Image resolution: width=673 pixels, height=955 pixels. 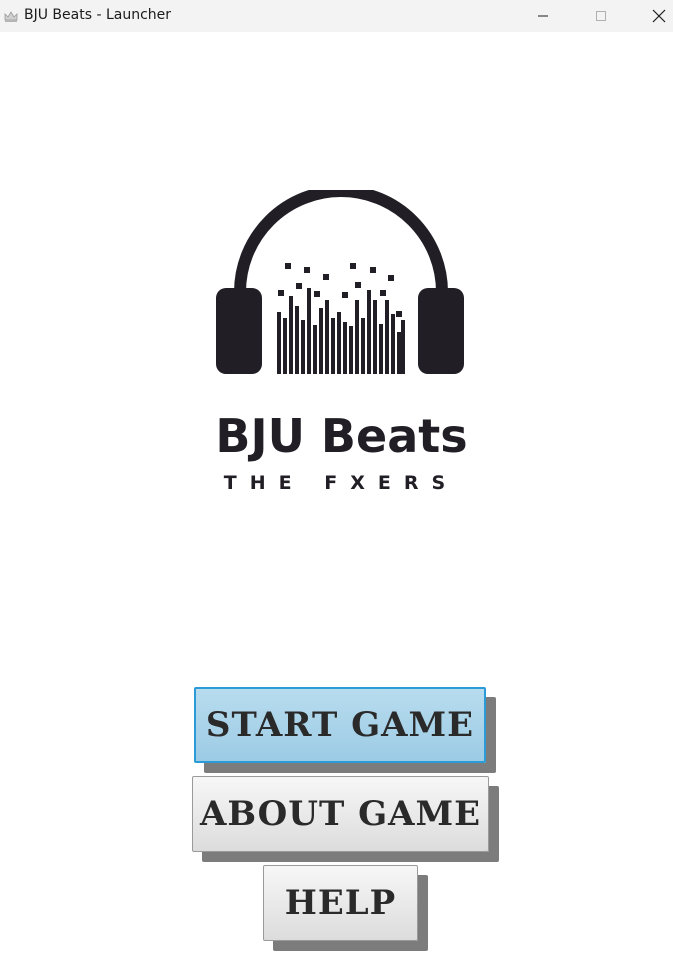 I want to click on about-game-button: ABOUT GAME, so click(x=340, y=814).